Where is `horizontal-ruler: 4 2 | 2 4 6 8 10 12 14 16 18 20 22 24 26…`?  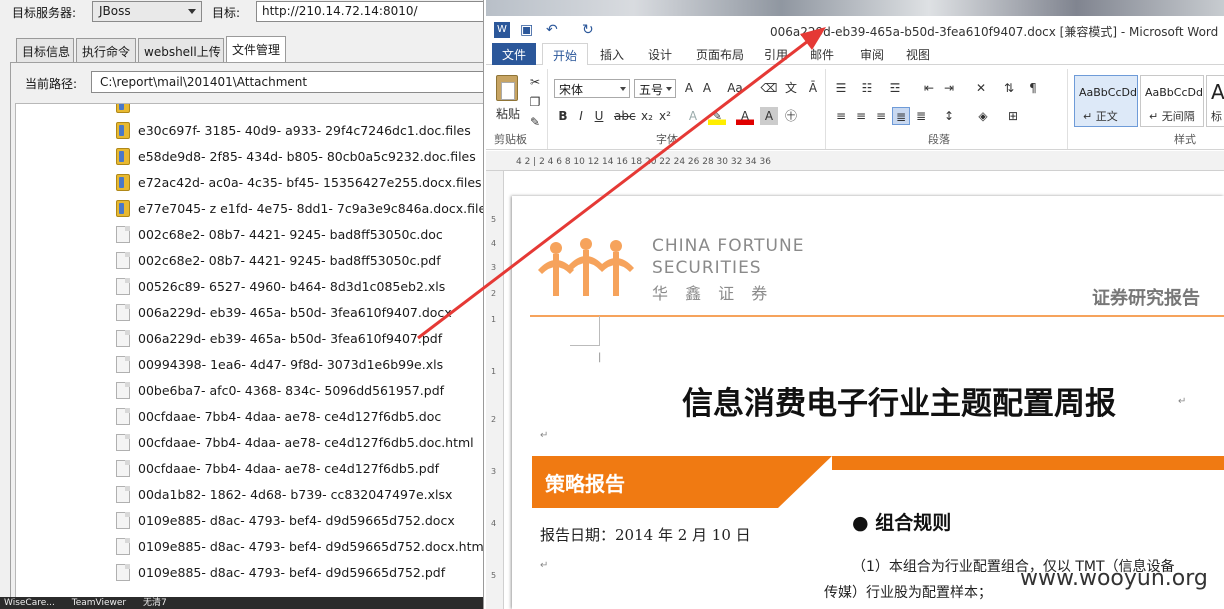
horizontal-ruler: 4 2 | 2 4 6 8 10 12 14 16 18 20 22 24 26… is located at coordinates (855, 161).